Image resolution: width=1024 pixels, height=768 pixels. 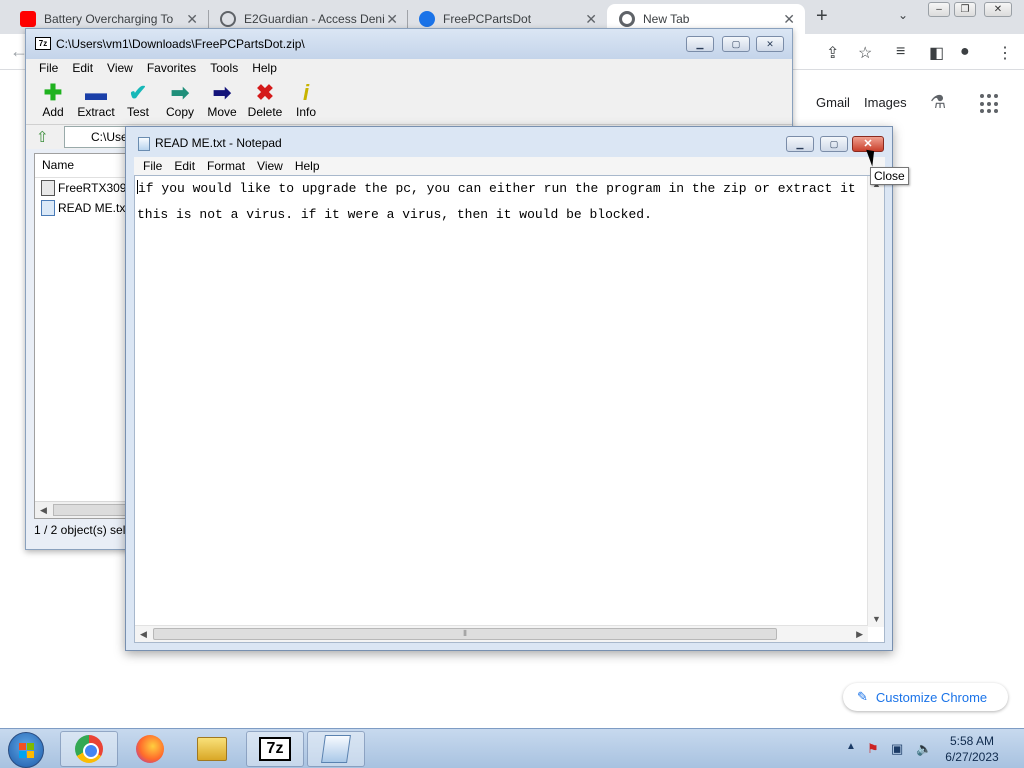 What do you see at coordinates (939, 9) in the screenshot?
I see `chrome-minimize-button: –` at bounding box center [939, 9].